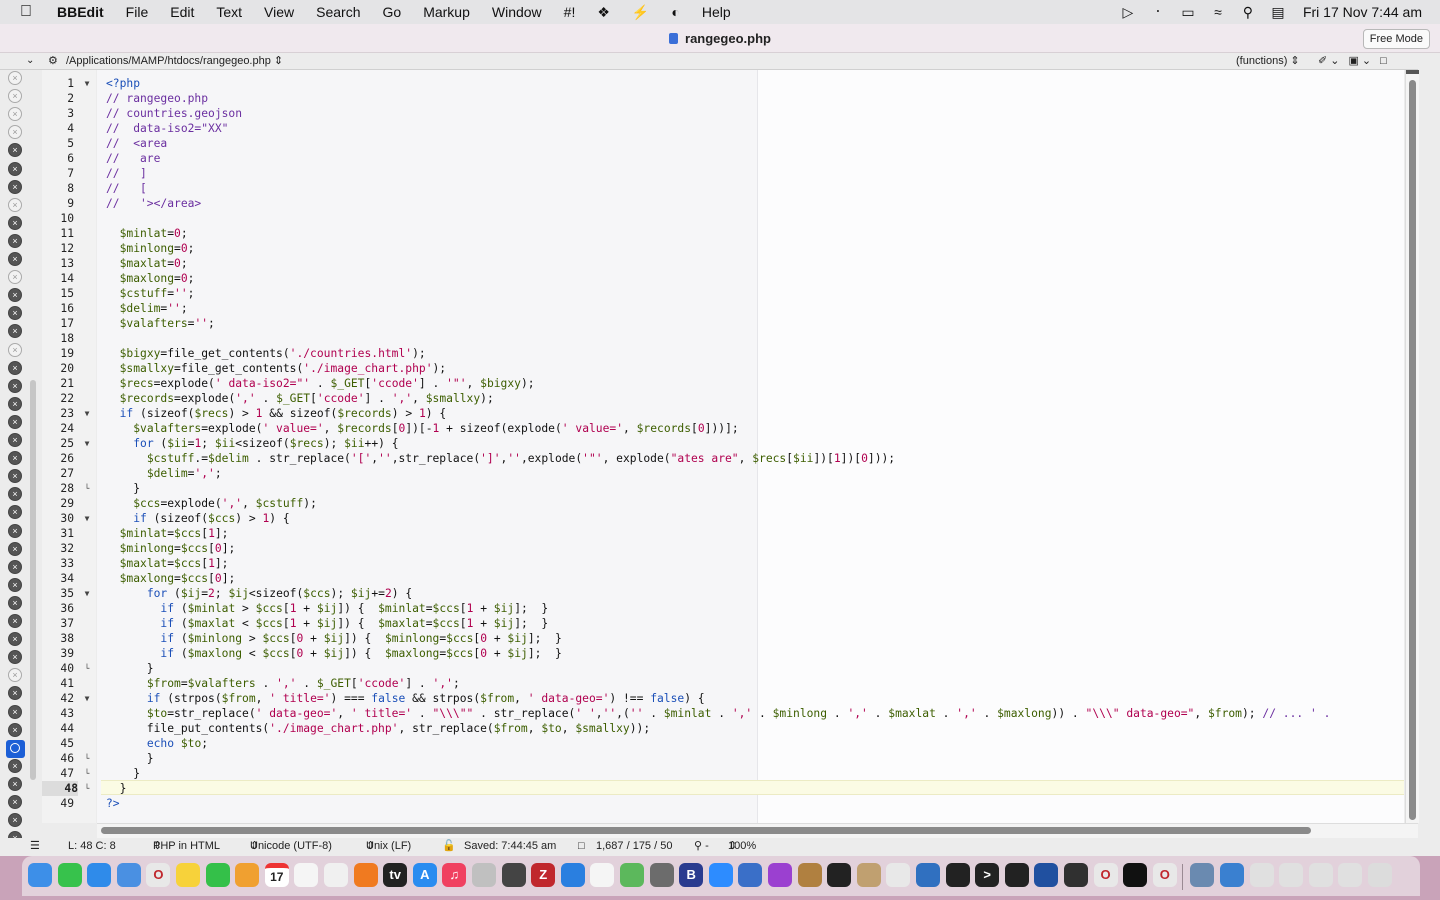 The image size is (1440, 900). Describe the element at coordinates (1248, 12) in the screenshot. I see `spotlight-icon: ⚲` at that location.